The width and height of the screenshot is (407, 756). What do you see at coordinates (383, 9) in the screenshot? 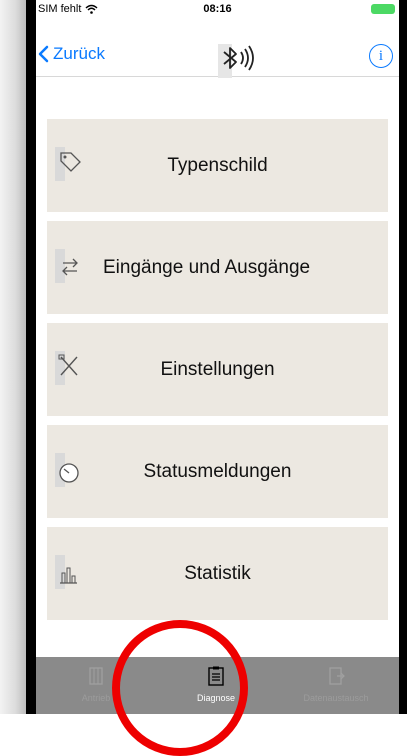
I see `battery-icon` at bounding box center [383, 9].